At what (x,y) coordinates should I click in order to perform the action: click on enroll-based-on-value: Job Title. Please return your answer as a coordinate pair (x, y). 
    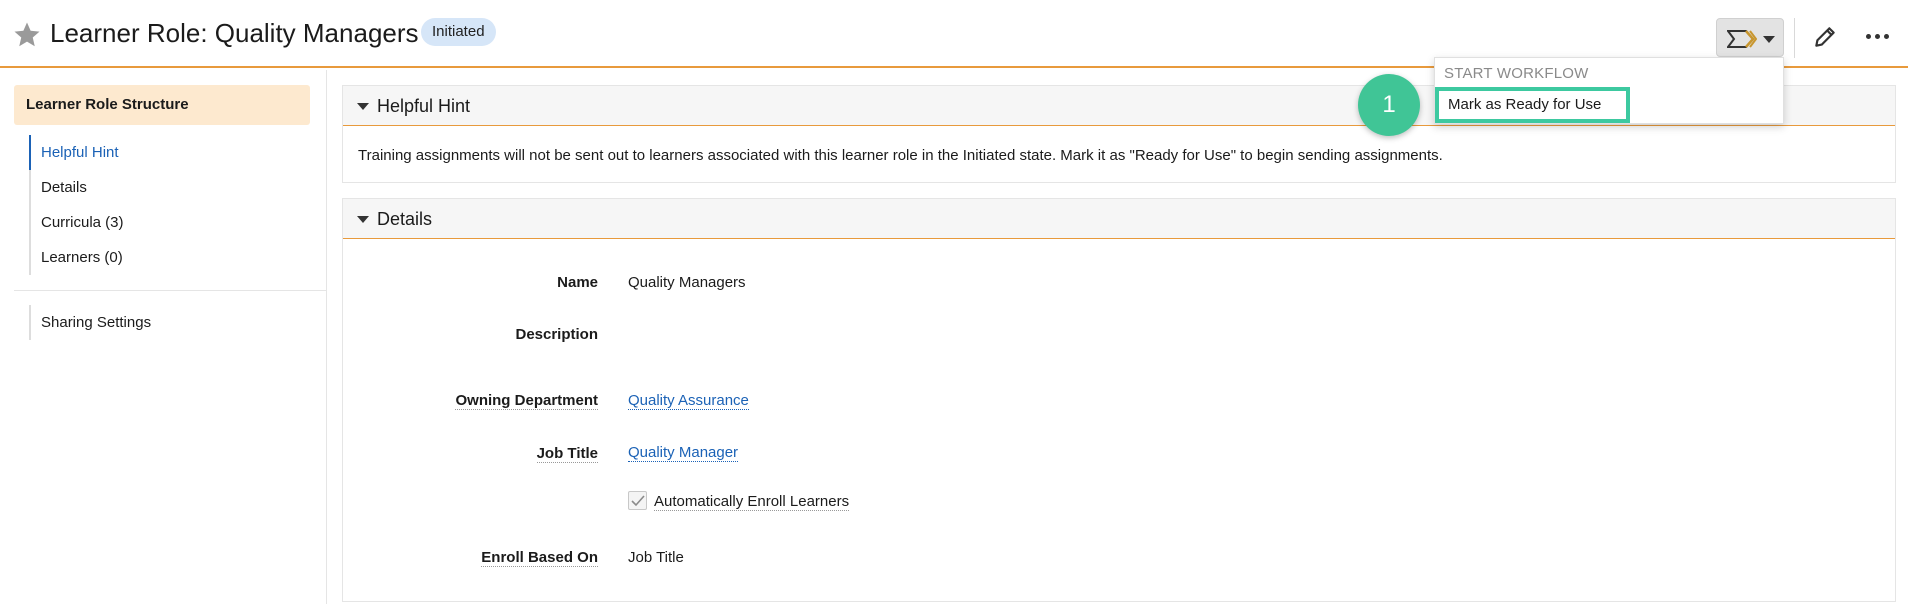
    Looking at the image, I should click on (656, 557).